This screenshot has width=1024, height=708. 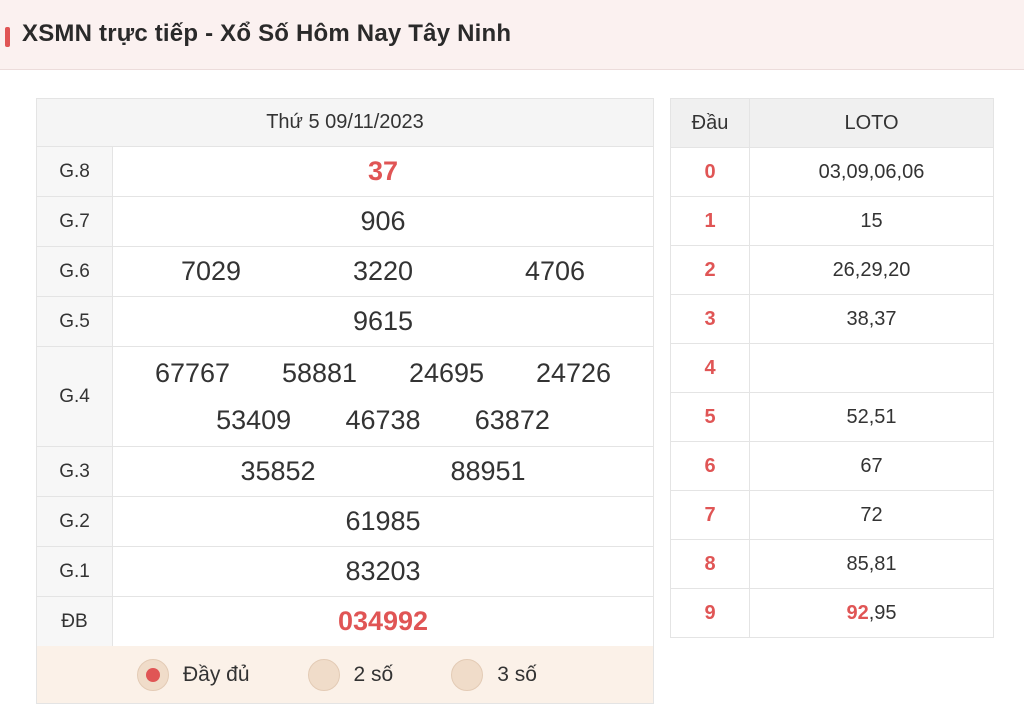 I want to click on page-title: XSMN trực tiếp - Xổ Số Hôm Nay Tây Ninh, so click(x=267, y=33).